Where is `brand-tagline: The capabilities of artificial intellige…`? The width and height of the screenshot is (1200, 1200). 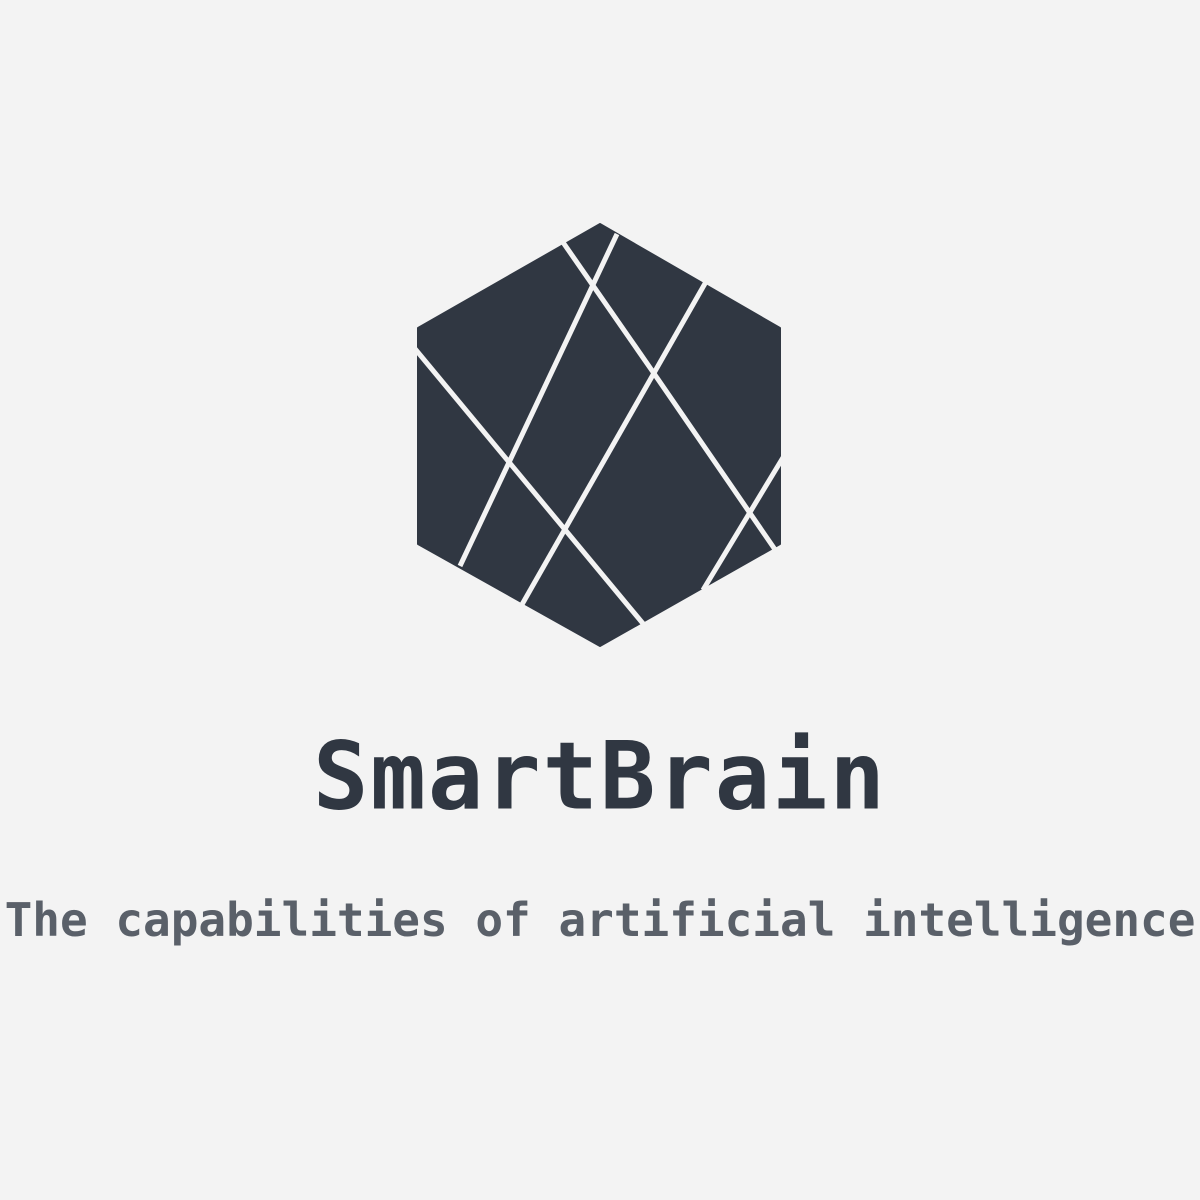 brand-tagline: The capabilities of artificial intellige… is located at coordinates (600, 920).